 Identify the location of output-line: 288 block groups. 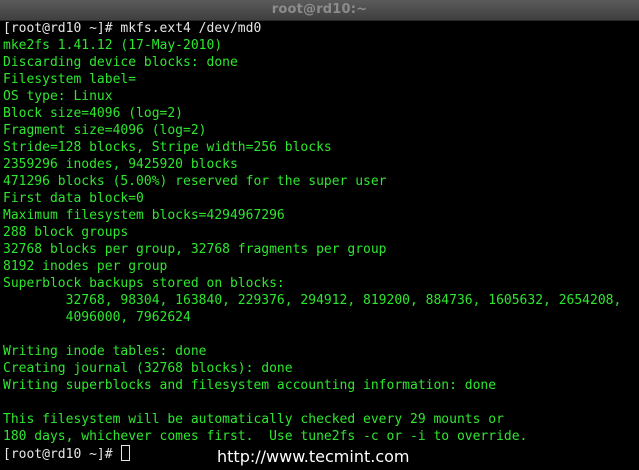
(66, 232).